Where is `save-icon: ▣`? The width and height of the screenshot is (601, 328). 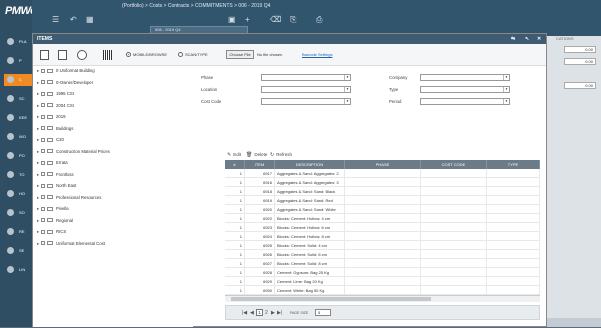
save-icon: ▣ is located at coordinates (232, 20).